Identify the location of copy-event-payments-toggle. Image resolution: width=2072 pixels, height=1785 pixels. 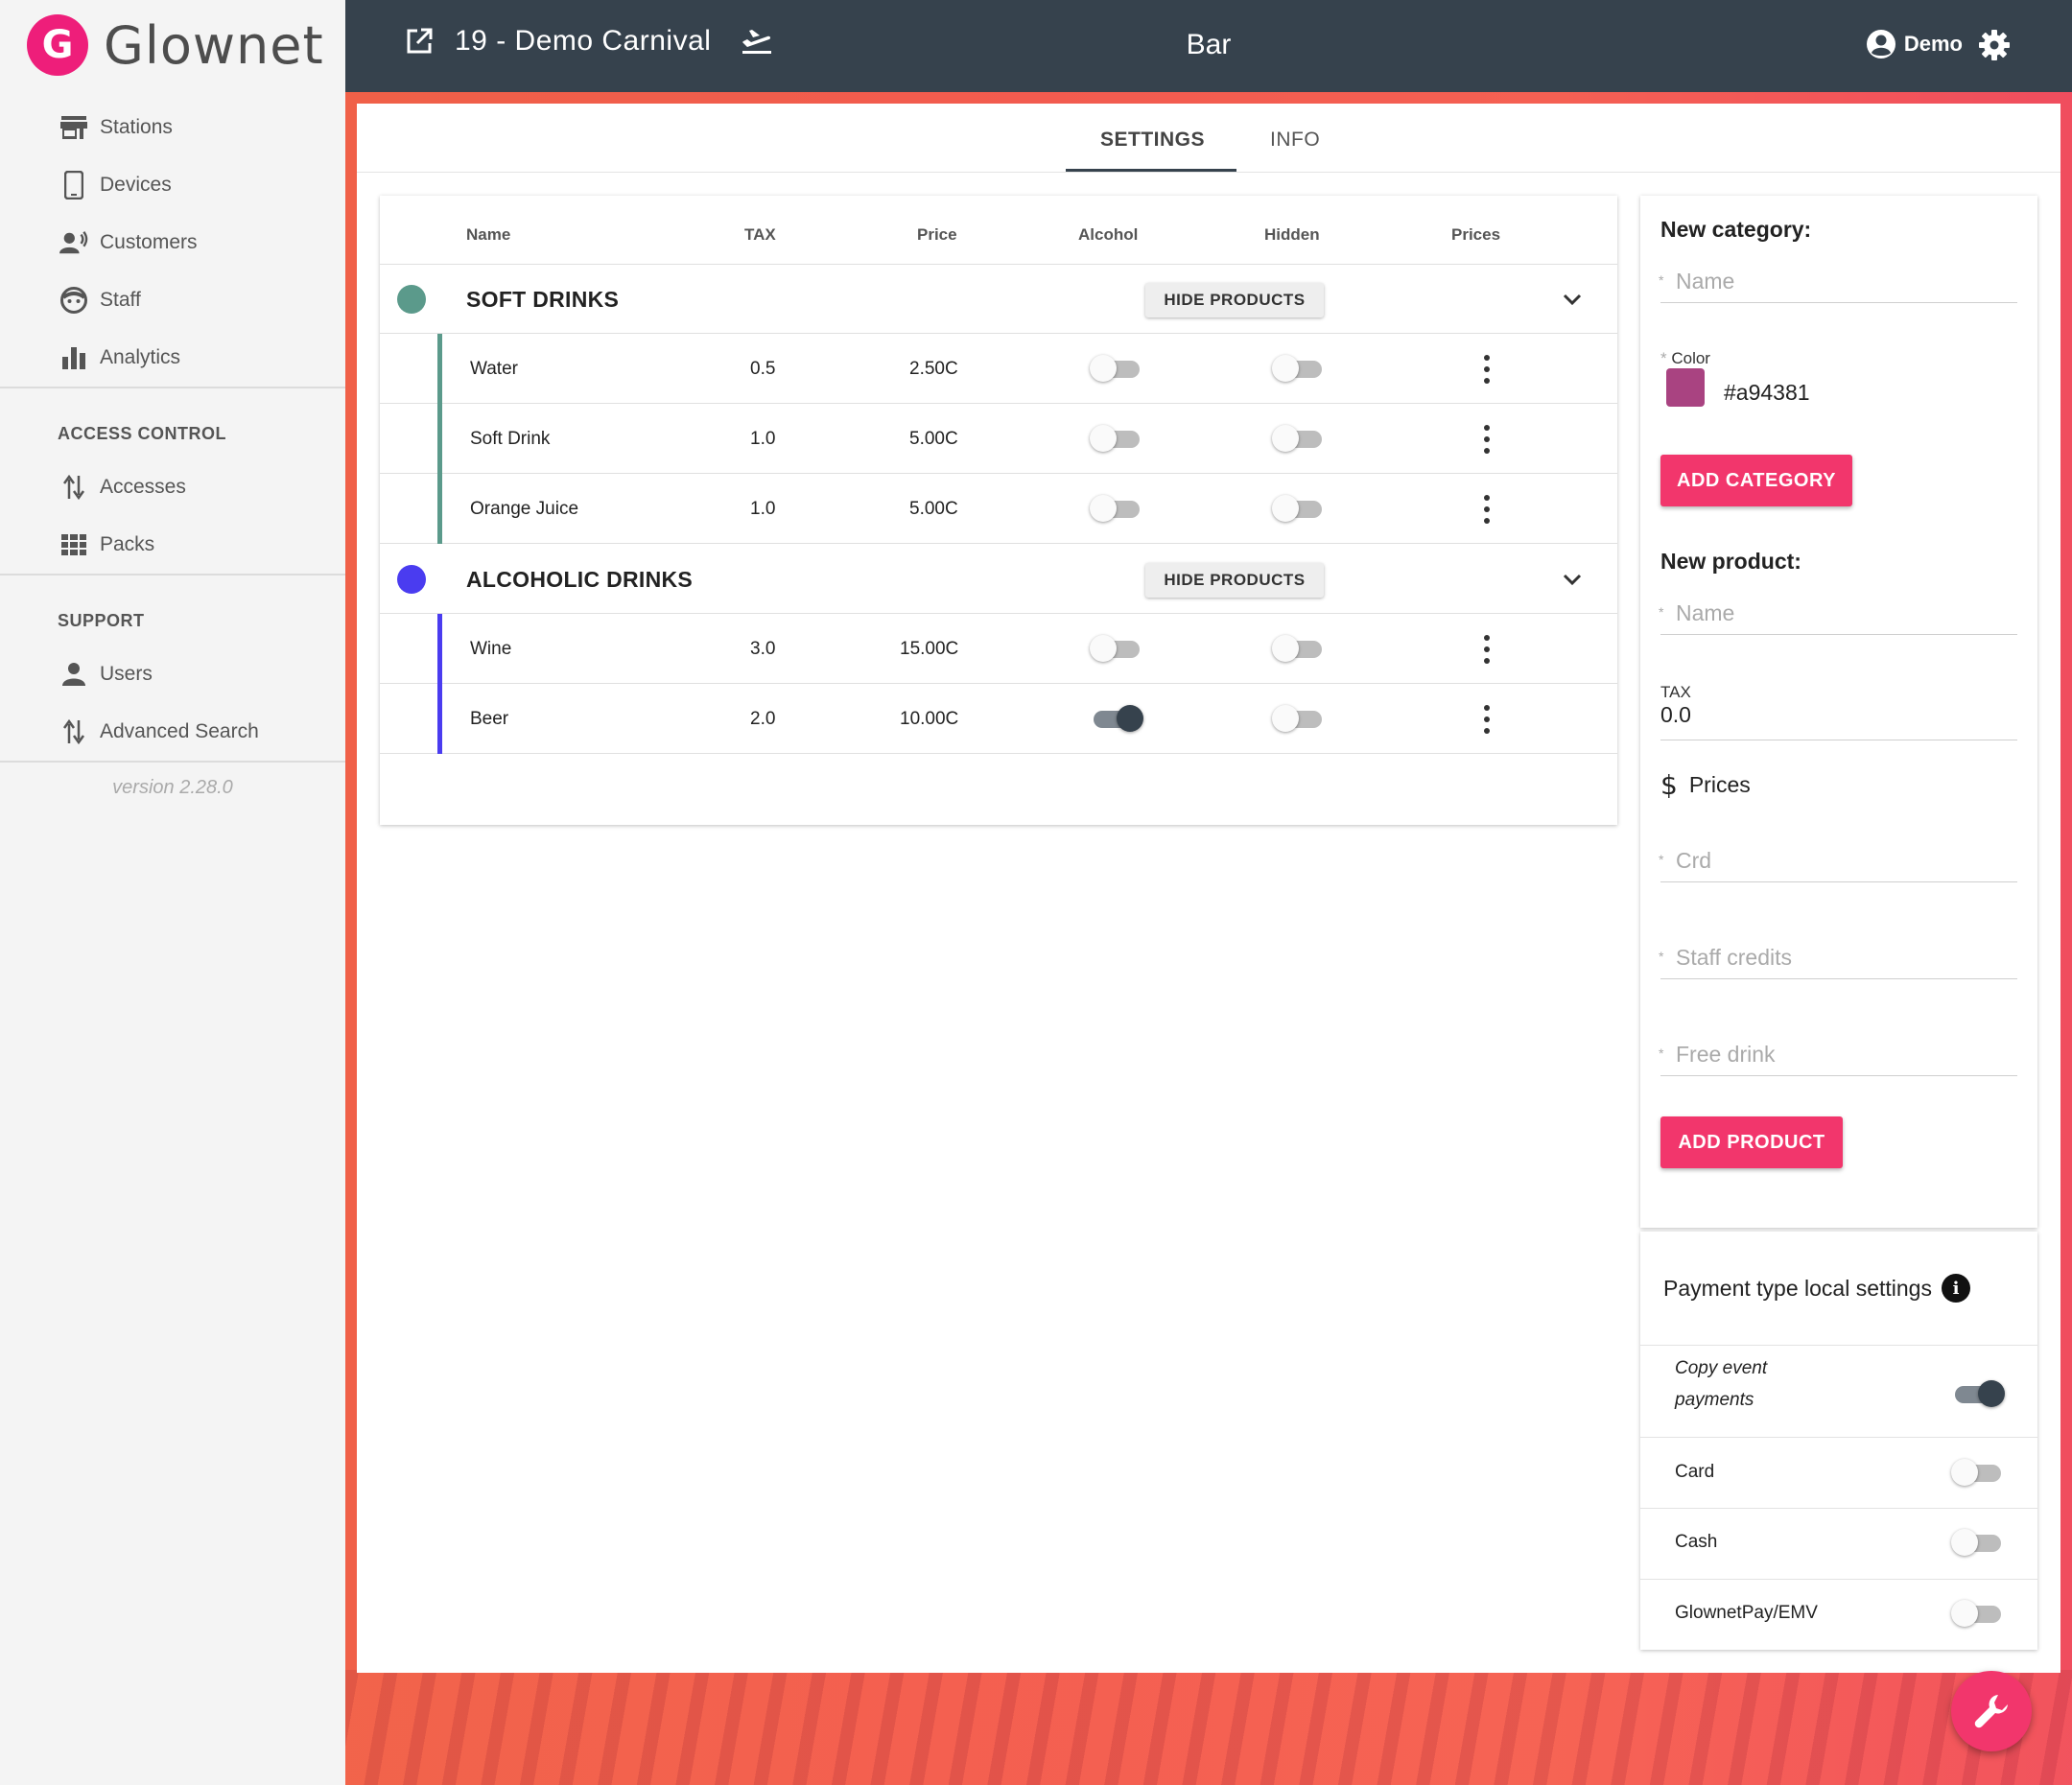
(1978, 1393).